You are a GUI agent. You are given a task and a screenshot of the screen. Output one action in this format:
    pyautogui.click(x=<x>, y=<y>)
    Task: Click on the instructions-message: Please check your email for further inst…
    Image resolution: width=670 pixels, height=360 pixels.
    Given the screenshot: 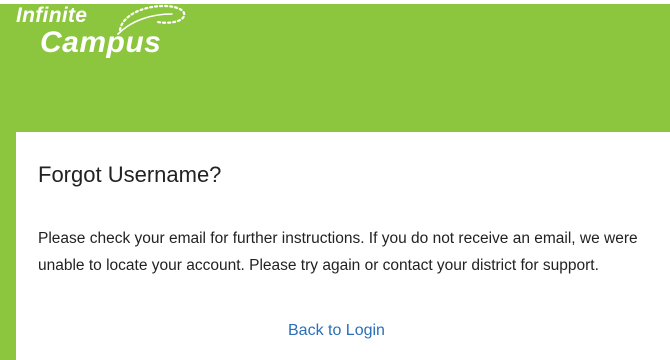 What is the action you would take?
    pyautogui.click(x=338, y=252)
    